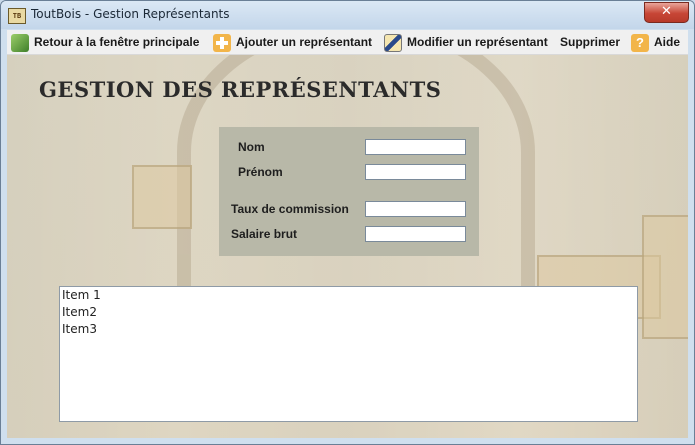 The height and width of the screenshot is (445, 695). What do you see at coordinates (348, 329) in the screenshot?
I see `list-item: Item3` at bounding box center [348, 329].